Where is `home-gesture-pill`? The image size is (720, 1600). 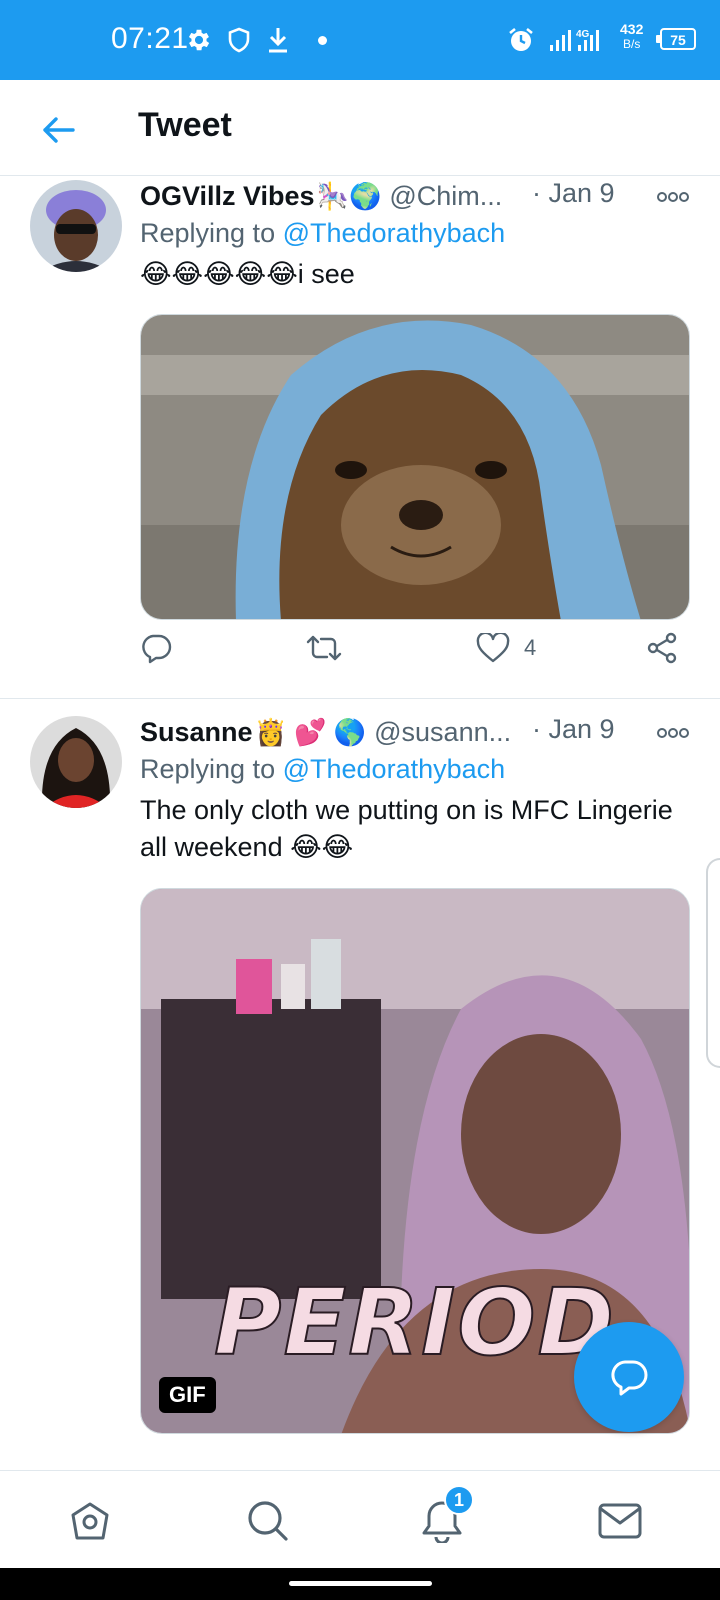
home-gesture-pill is located at coordinates (360, 1583).